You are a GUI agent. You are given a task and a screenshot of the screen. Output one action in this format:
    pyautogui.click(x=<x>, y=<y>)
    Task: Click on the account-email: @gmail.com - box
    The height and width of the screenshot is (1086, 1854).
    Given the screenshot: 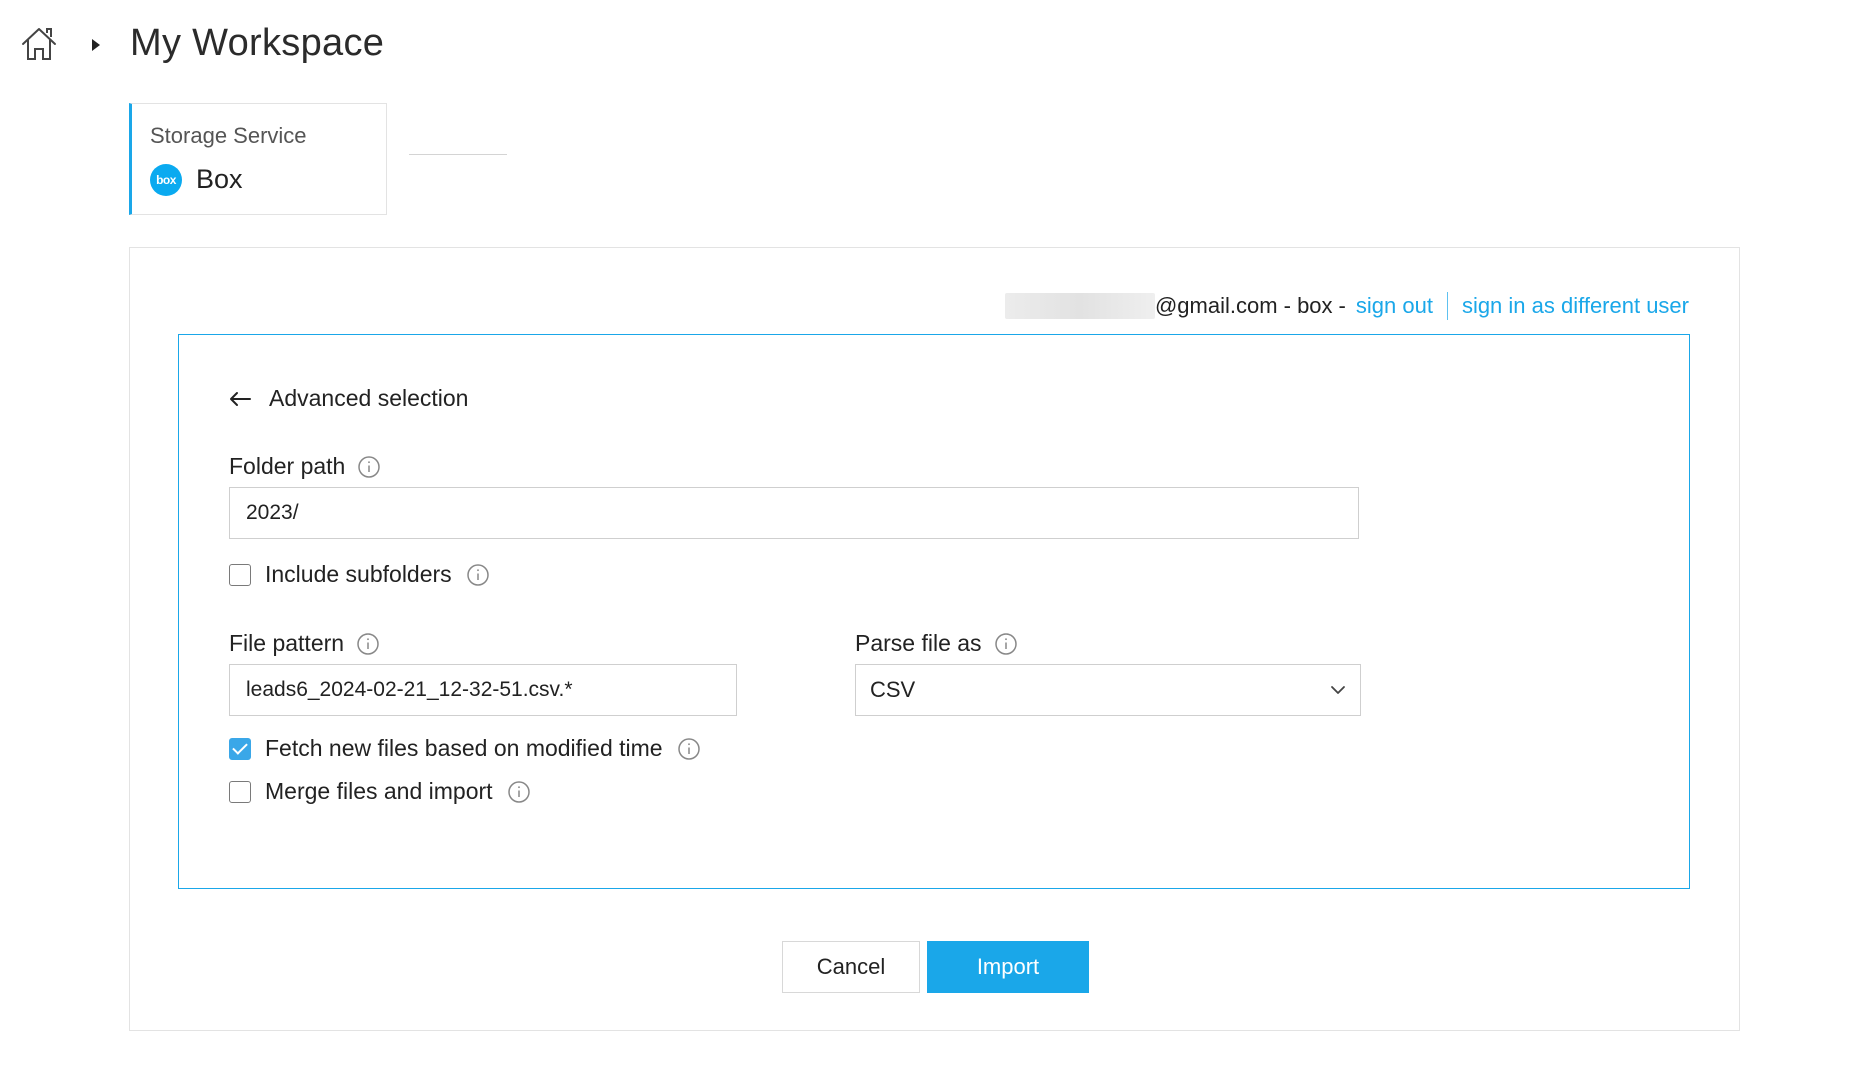 What is the action you would take?
    pyautogui.click(x=1243, y=305)
    